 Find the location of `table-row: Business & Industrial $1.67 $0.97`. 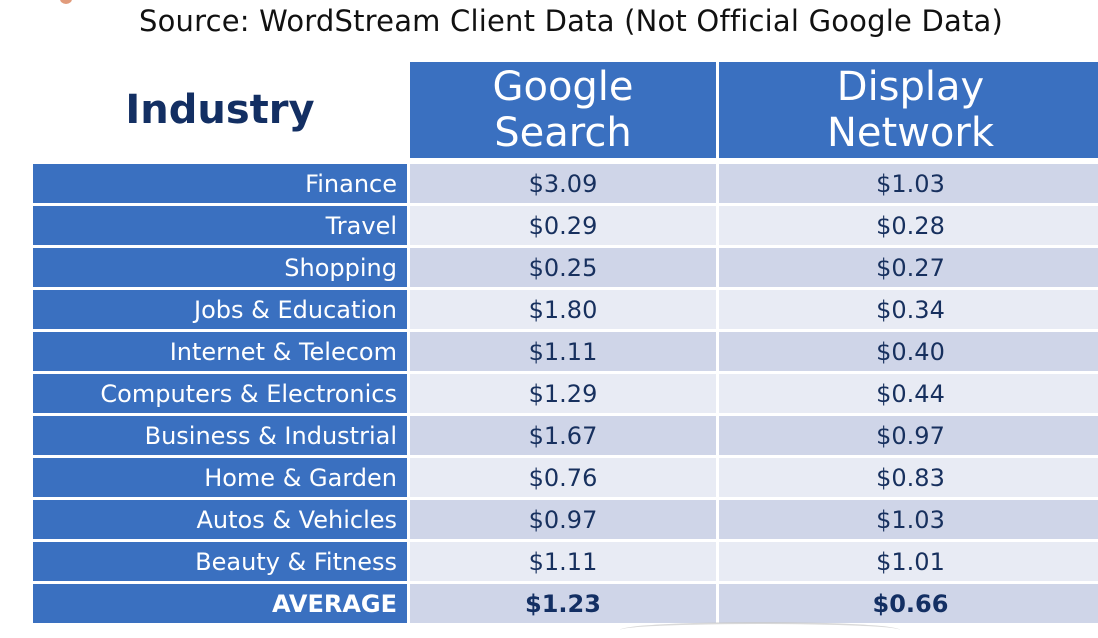

table-row: Business & Industrial $1.67 $0.97 is located at coordinates (565, 435).